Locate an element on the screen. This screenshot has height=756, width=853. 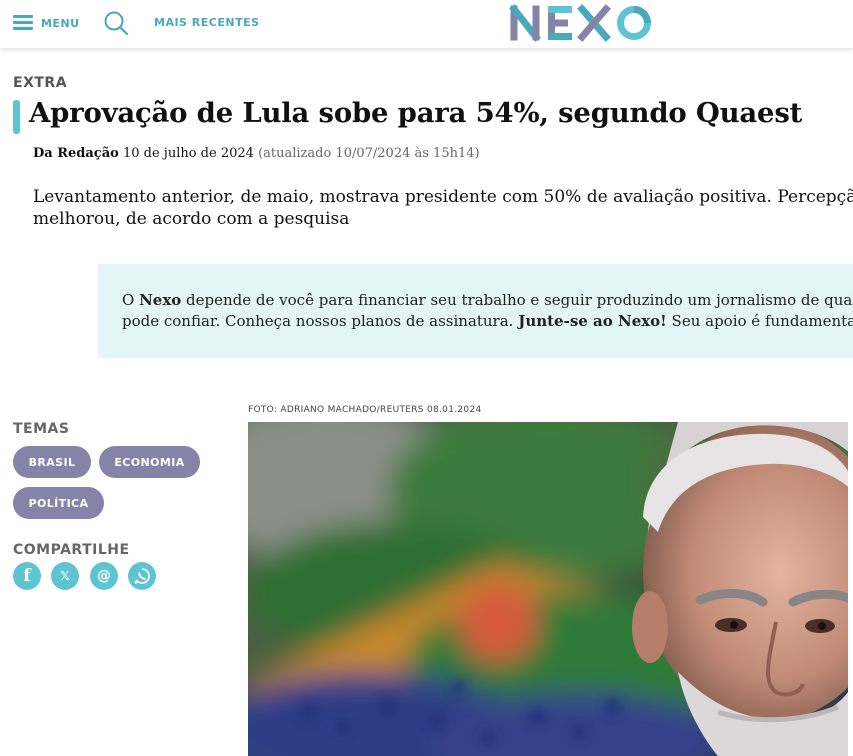
tag-politica: POLÍTICA is located at coordinates (58, 503).